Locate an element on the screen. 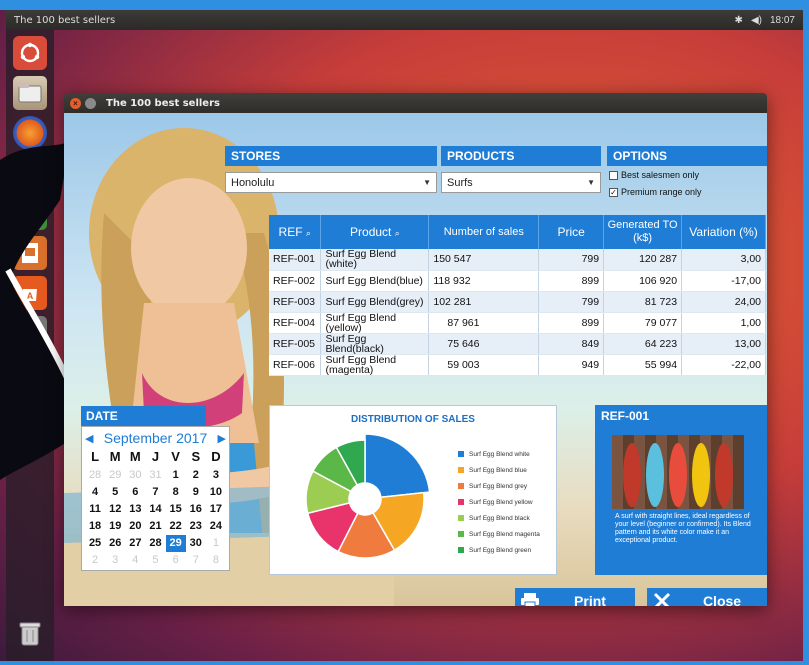  legend-item: Surf Egg Blend black is located at coordinates (499, 518).